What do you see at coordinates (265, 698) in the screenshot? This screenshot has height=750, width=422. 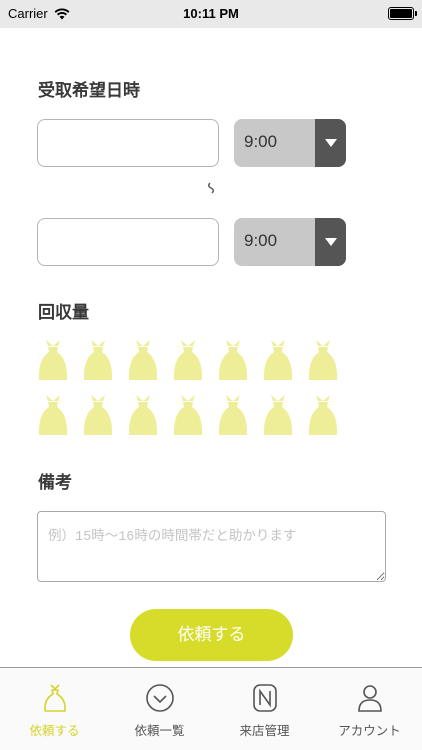 I see `n-logo-icon` at bounding box center [265, 698].